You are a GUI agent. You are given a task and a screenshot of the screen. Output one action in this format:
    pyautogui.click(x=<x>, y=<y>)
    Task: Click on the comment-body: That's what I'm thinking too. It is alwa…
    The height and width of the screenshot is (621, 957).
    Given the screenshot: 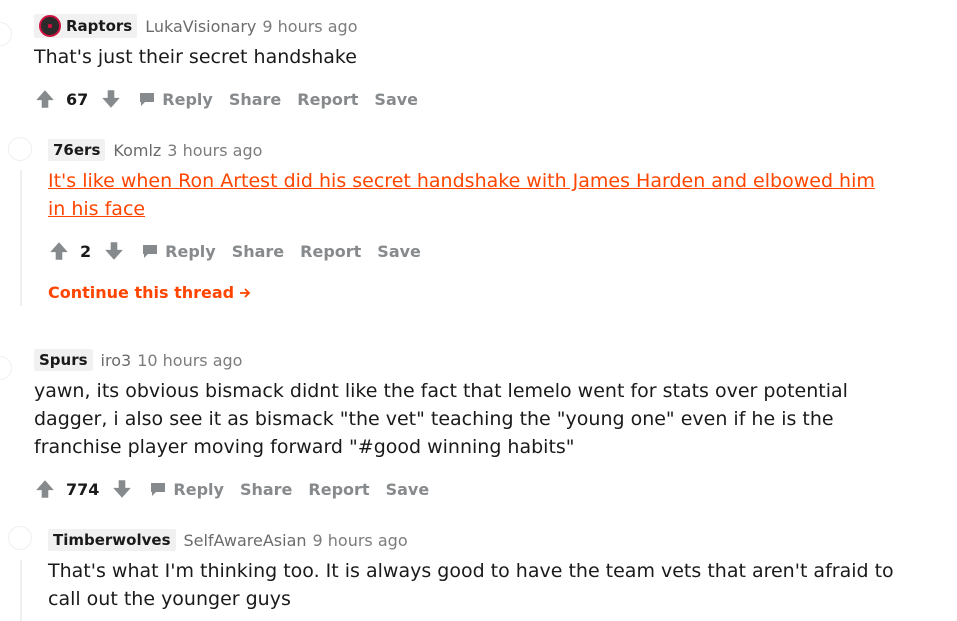 What is the action you would take?
    pyautogui.click(x=471, y=585)
    